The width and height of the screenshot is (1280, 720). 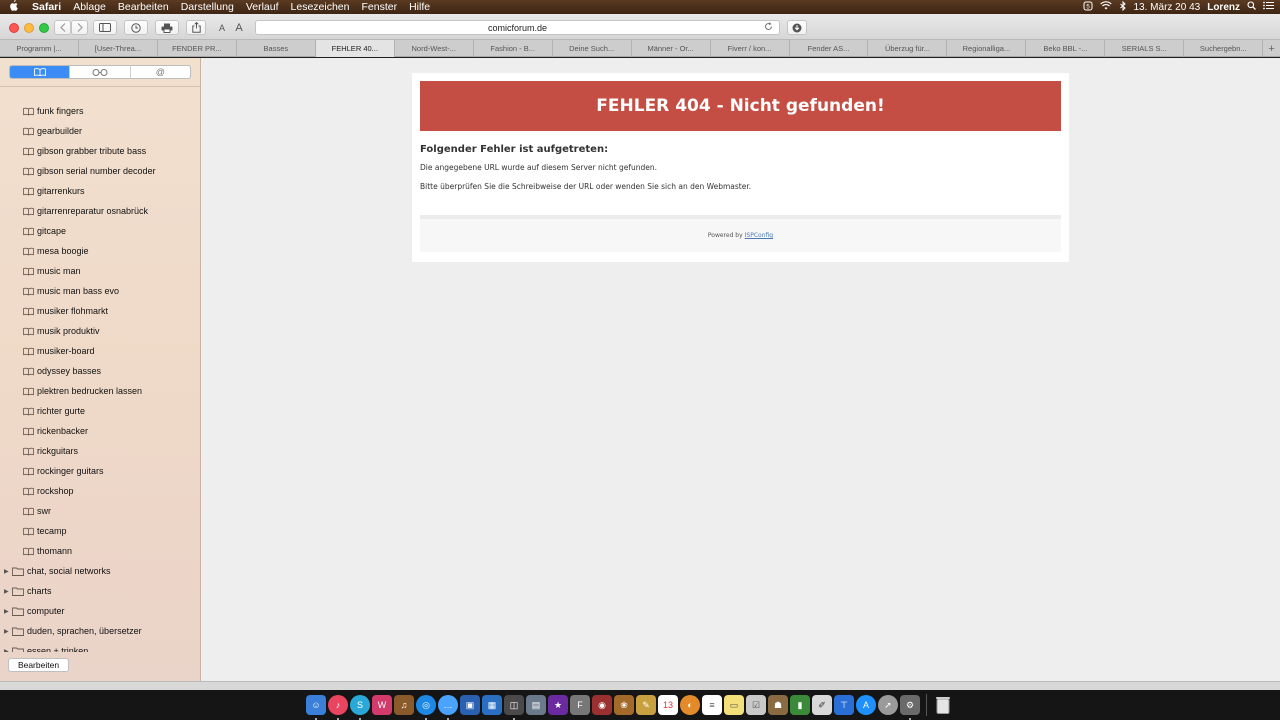 What do you see at coordinates (38, 665) in the screenshot?
I see `edit-bookmarks-button: Bearbeiten` at bounding box center [38, 665].